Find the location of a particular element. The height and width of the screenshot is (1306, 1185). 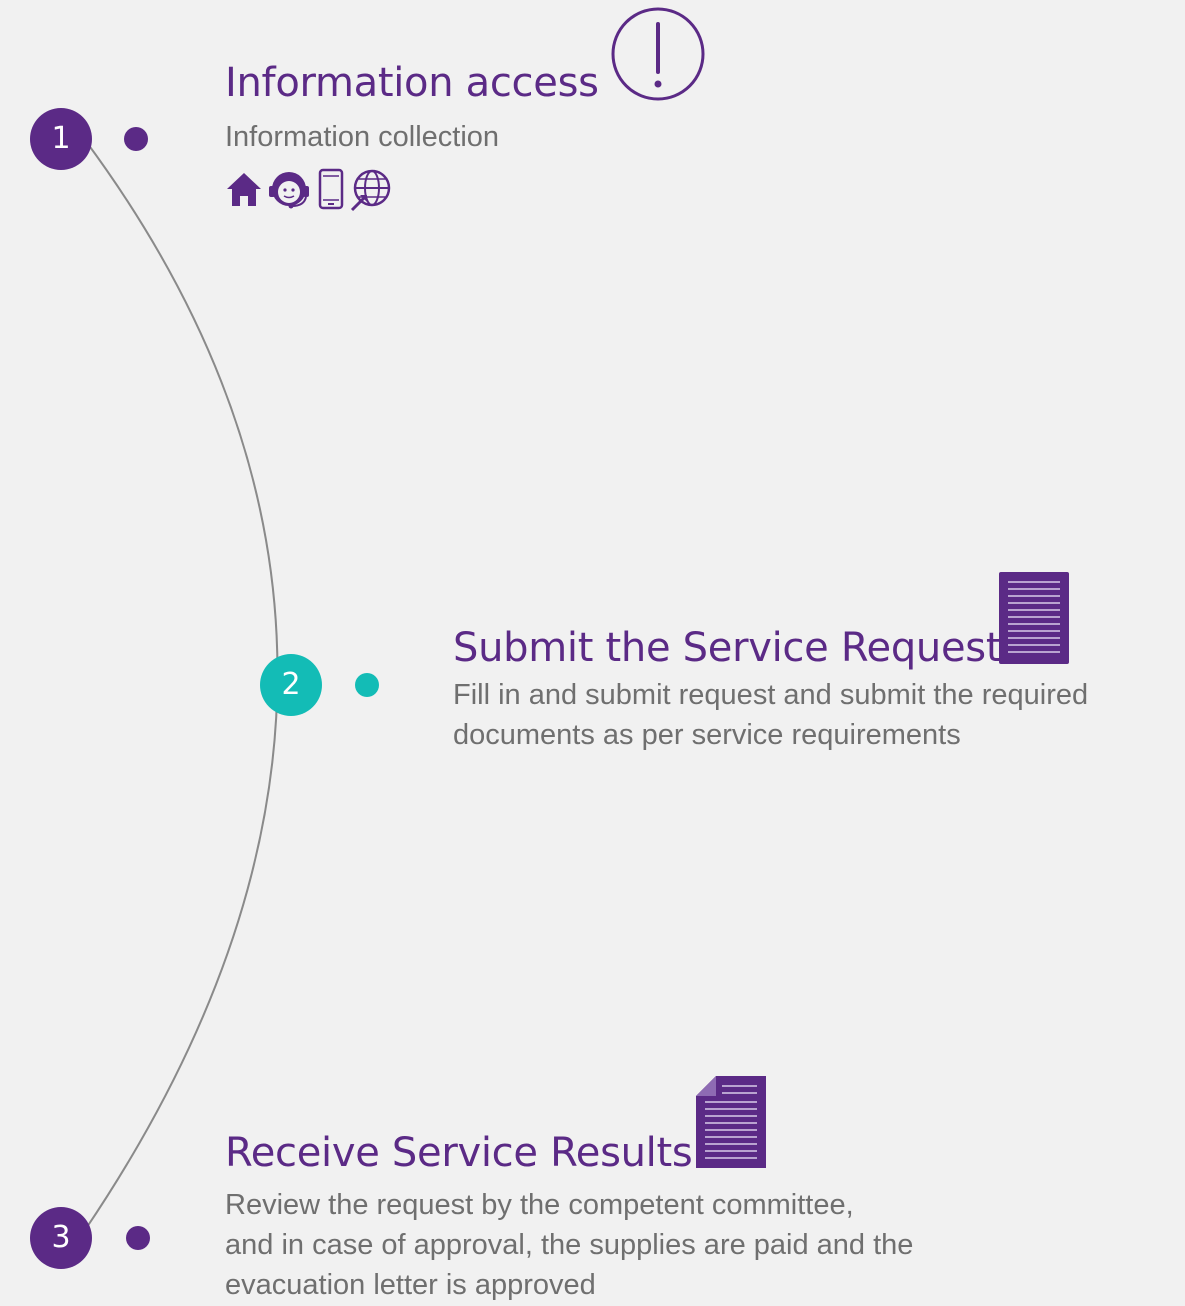

home-icon is located at coordinates (244, 191).